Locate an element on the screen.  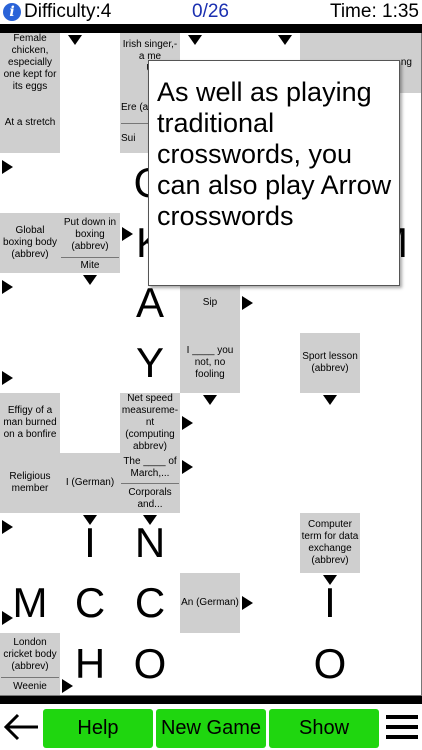
answer-cell: H is located at coordinates (90, 664).